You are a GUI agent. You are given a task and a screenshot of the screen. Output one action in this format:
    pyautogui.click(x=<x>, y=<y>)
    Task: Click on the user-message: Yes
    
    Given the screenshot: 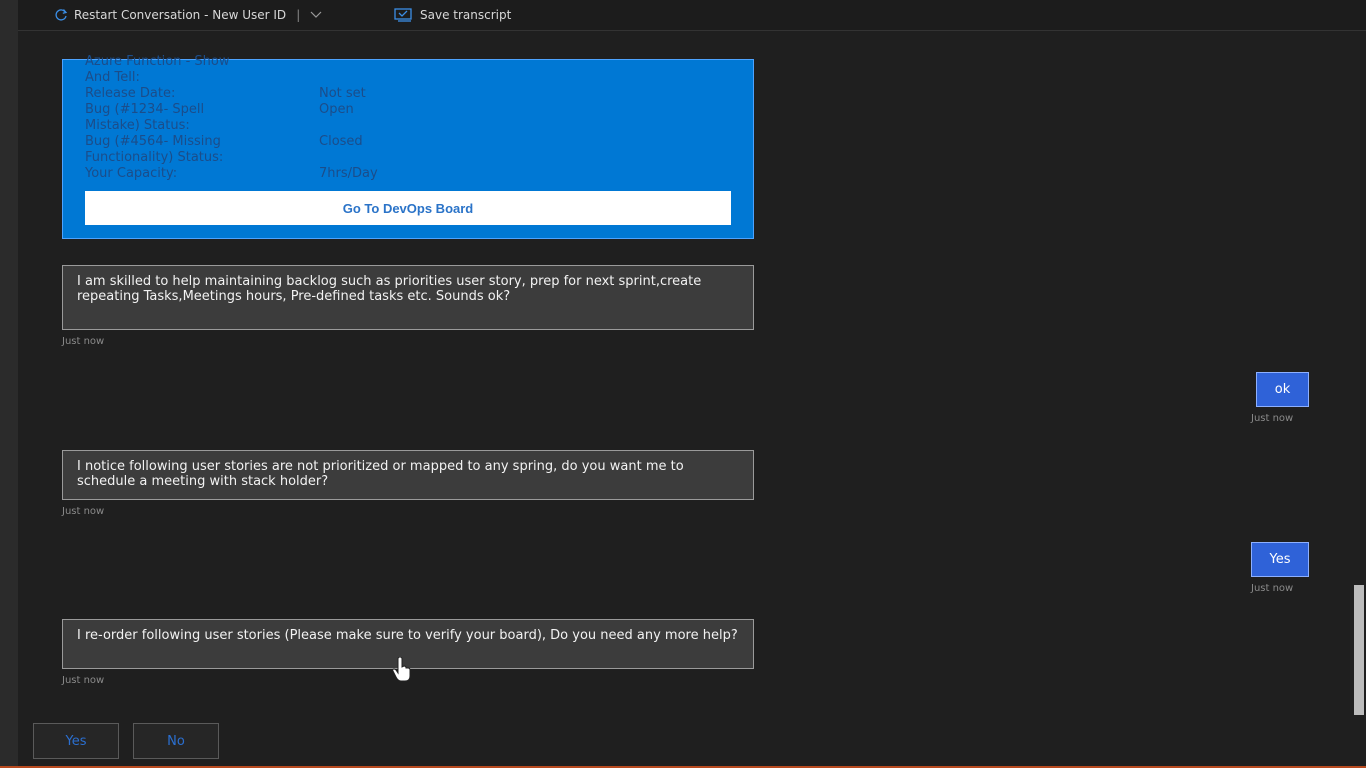 What is the action you would take?
    pyautogui.click(x=1280, y=559)
    